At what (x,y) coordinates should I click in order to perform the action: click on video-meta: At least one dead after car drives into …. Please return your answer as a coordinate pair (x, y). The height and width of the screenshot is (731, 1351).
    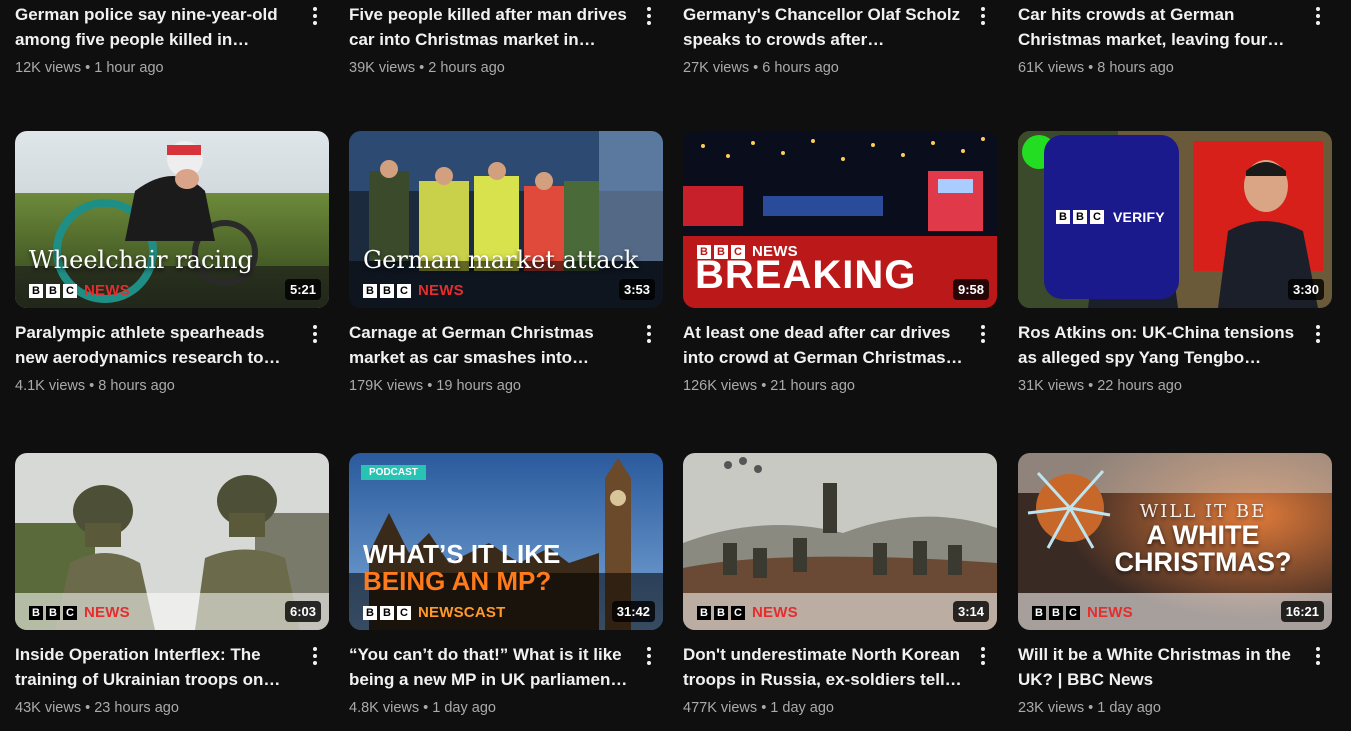
    Looking at the image, I should click on (840, 358).